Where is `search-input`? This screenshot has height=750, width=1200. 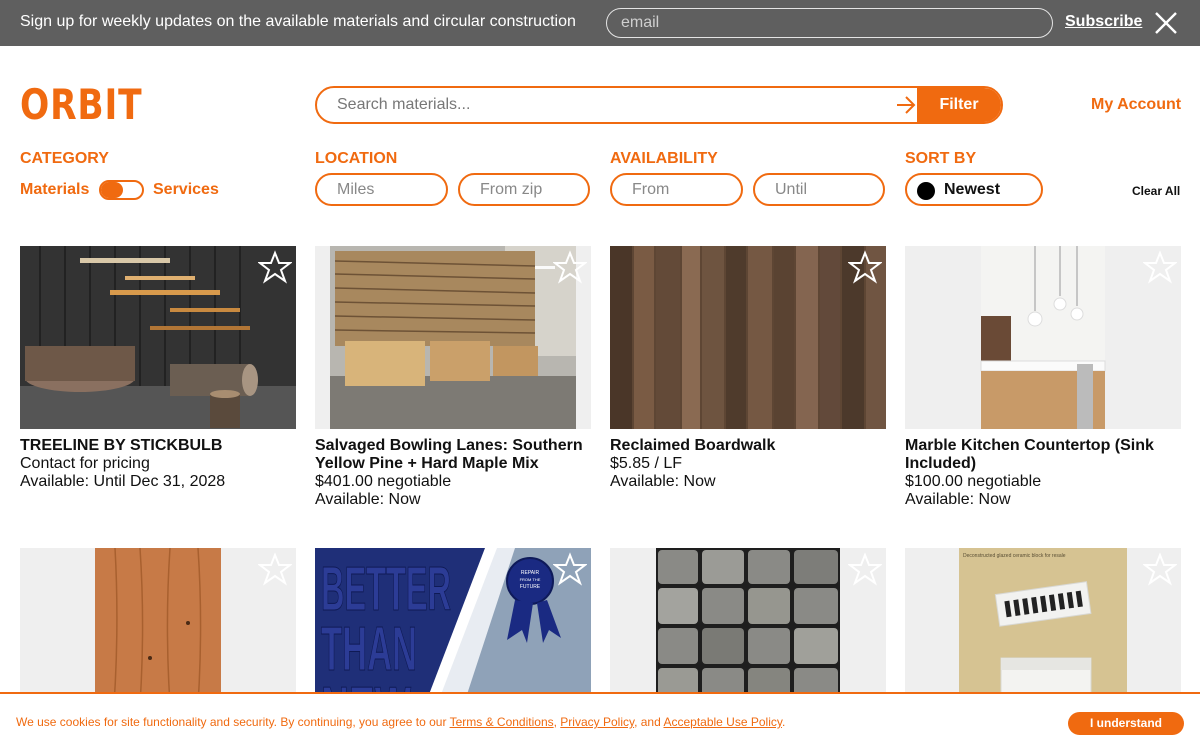 search-input is located at coordinates (602, 105).